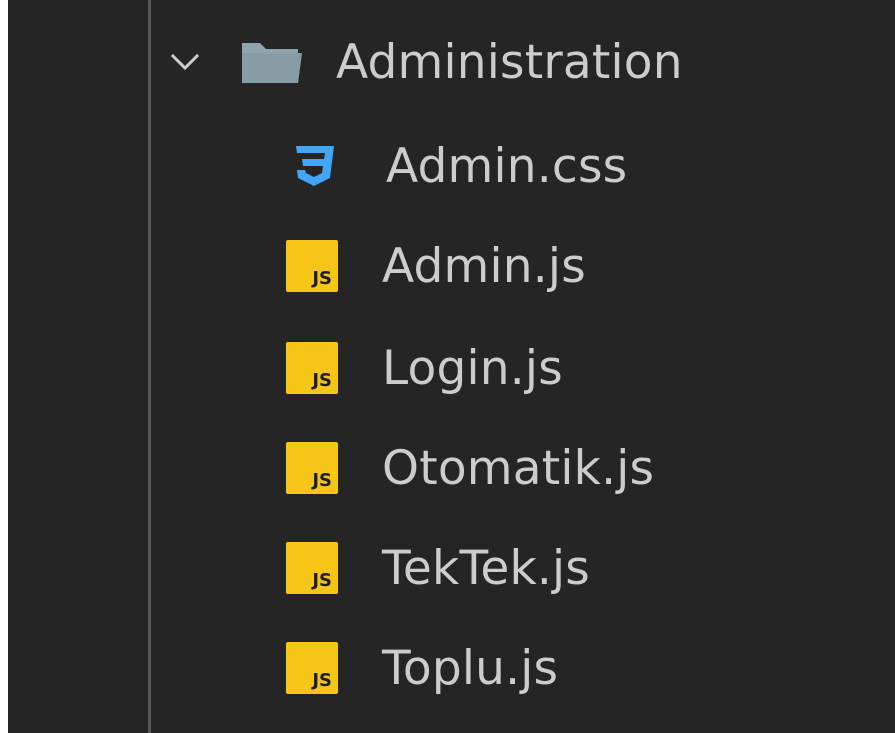 Image resolution: width=895 pixels, height=733 pixels. I want to click on window-edge, so click(4, 366).